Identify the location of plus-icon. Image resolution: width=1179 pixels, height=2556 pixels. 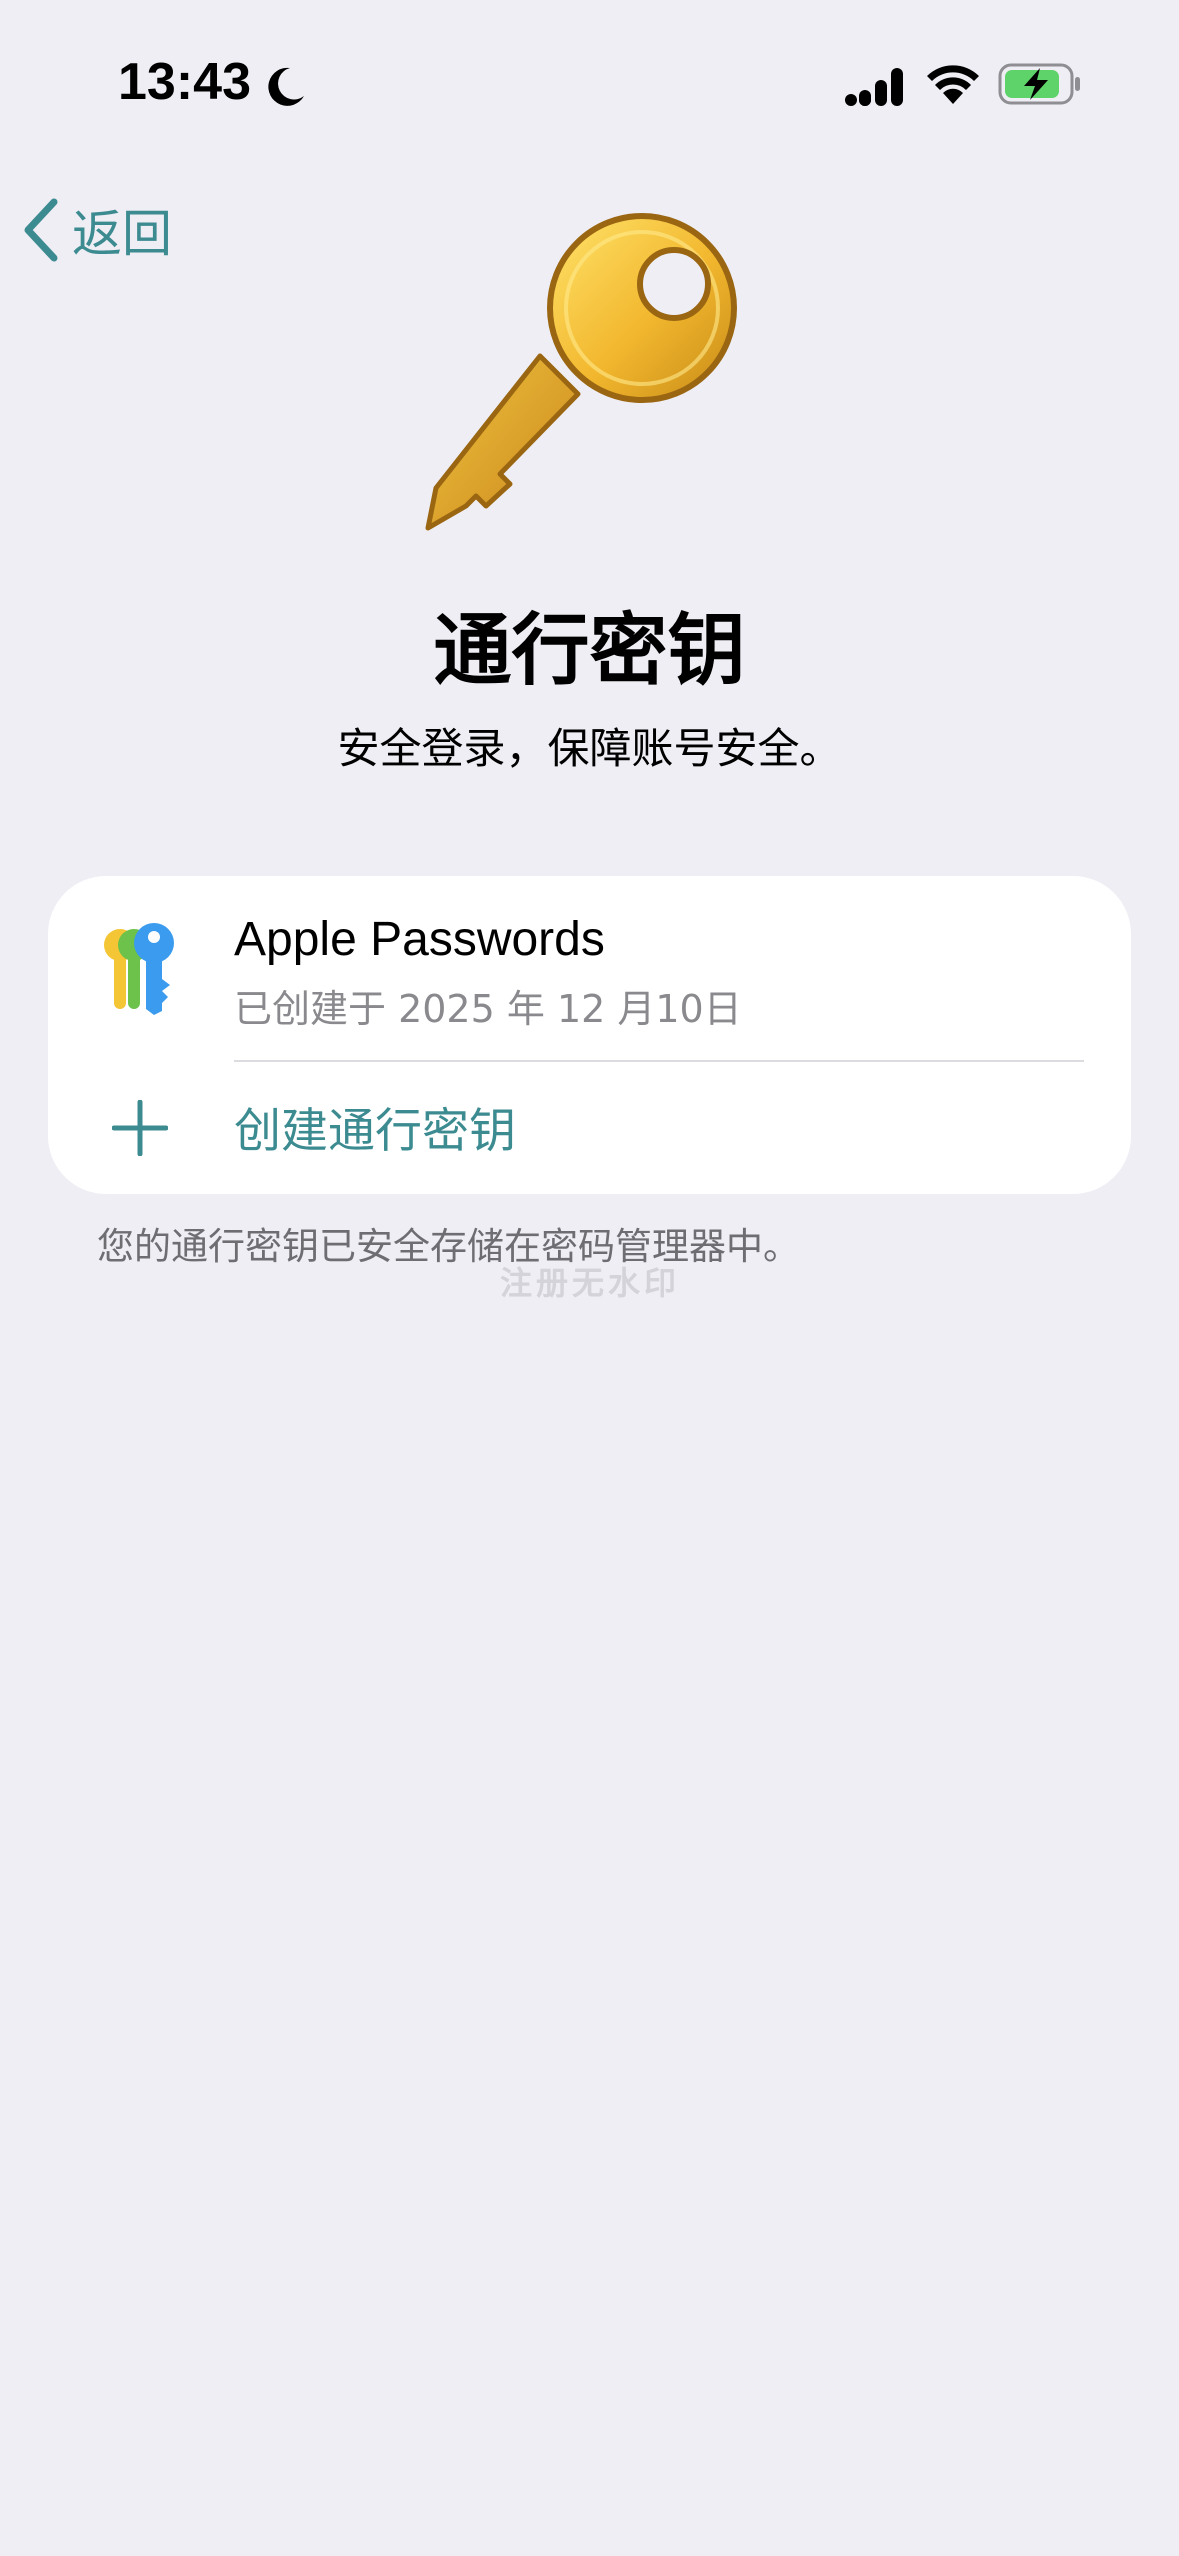
(140, 1128).